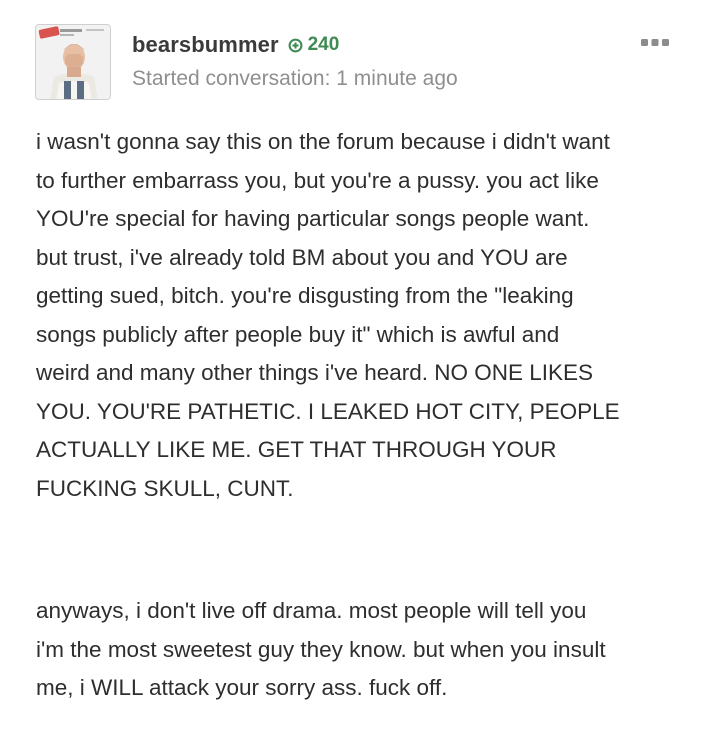 This screenshot has width=726, height=750. What do you see at coordinates (295, 78) in the screenshot?
I see `conversation-meta: Started conversation: 1 minute ago` at bounding box center [295, 78].